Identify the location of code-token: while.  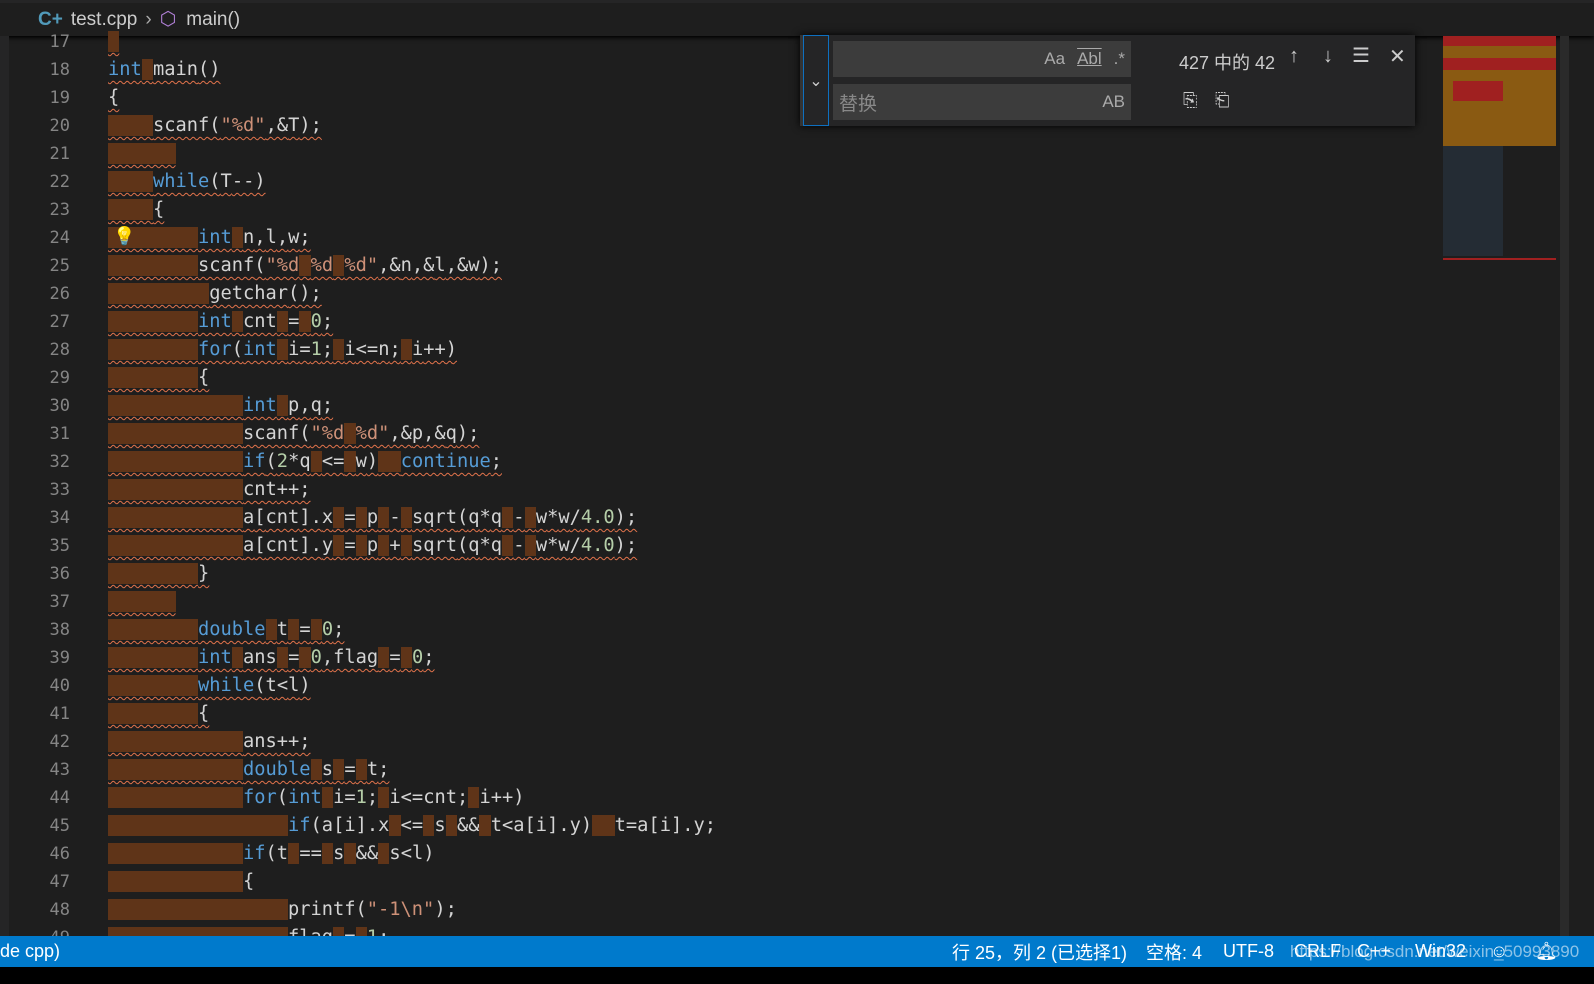
(181, 181).